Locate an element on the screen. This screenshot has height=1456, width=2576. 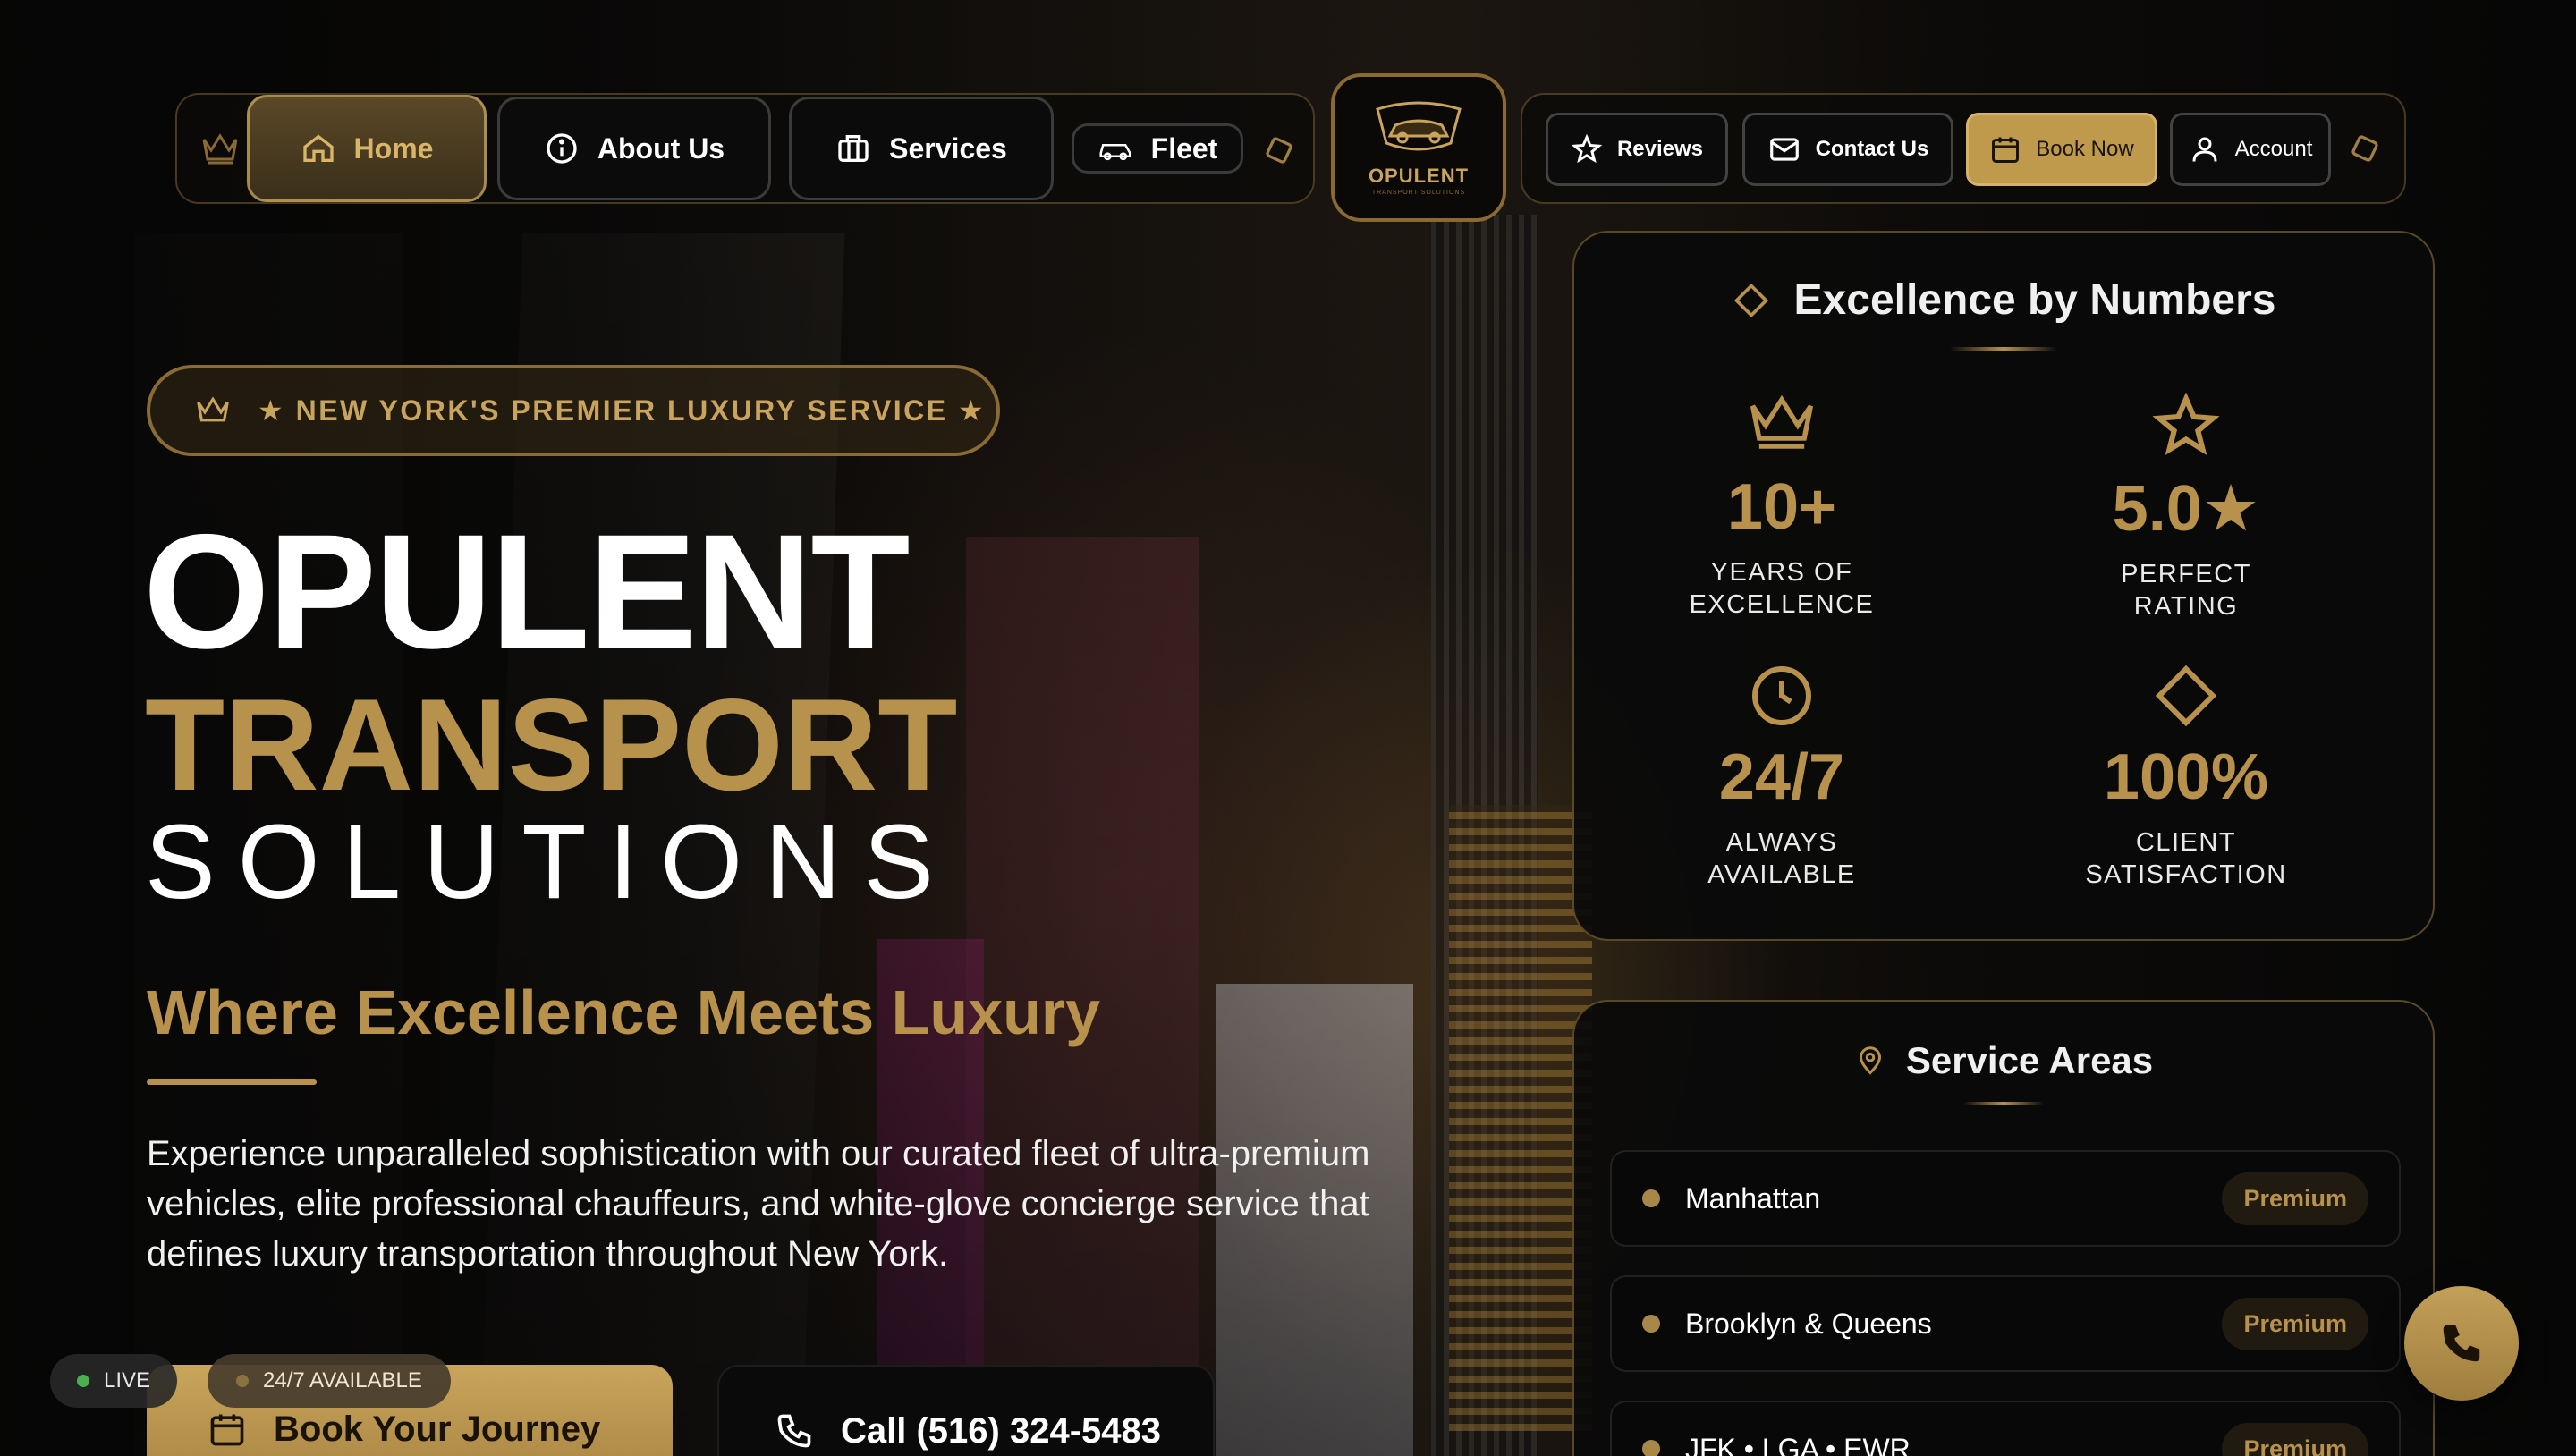
logo: OPULENT TRANSPORT SOLUTIONS is located at coordinates (1418, 147).